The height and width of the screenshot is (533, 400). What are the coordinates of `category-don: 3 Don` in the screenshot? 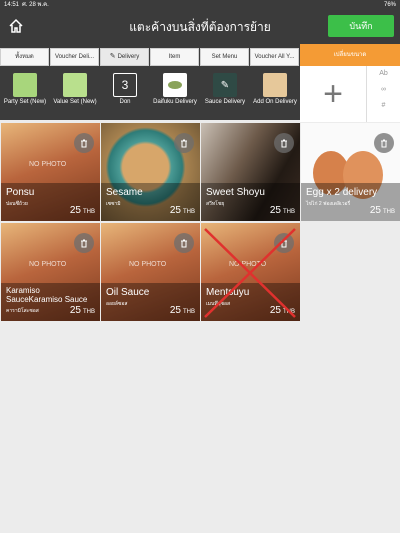 It's located at (125, 96).